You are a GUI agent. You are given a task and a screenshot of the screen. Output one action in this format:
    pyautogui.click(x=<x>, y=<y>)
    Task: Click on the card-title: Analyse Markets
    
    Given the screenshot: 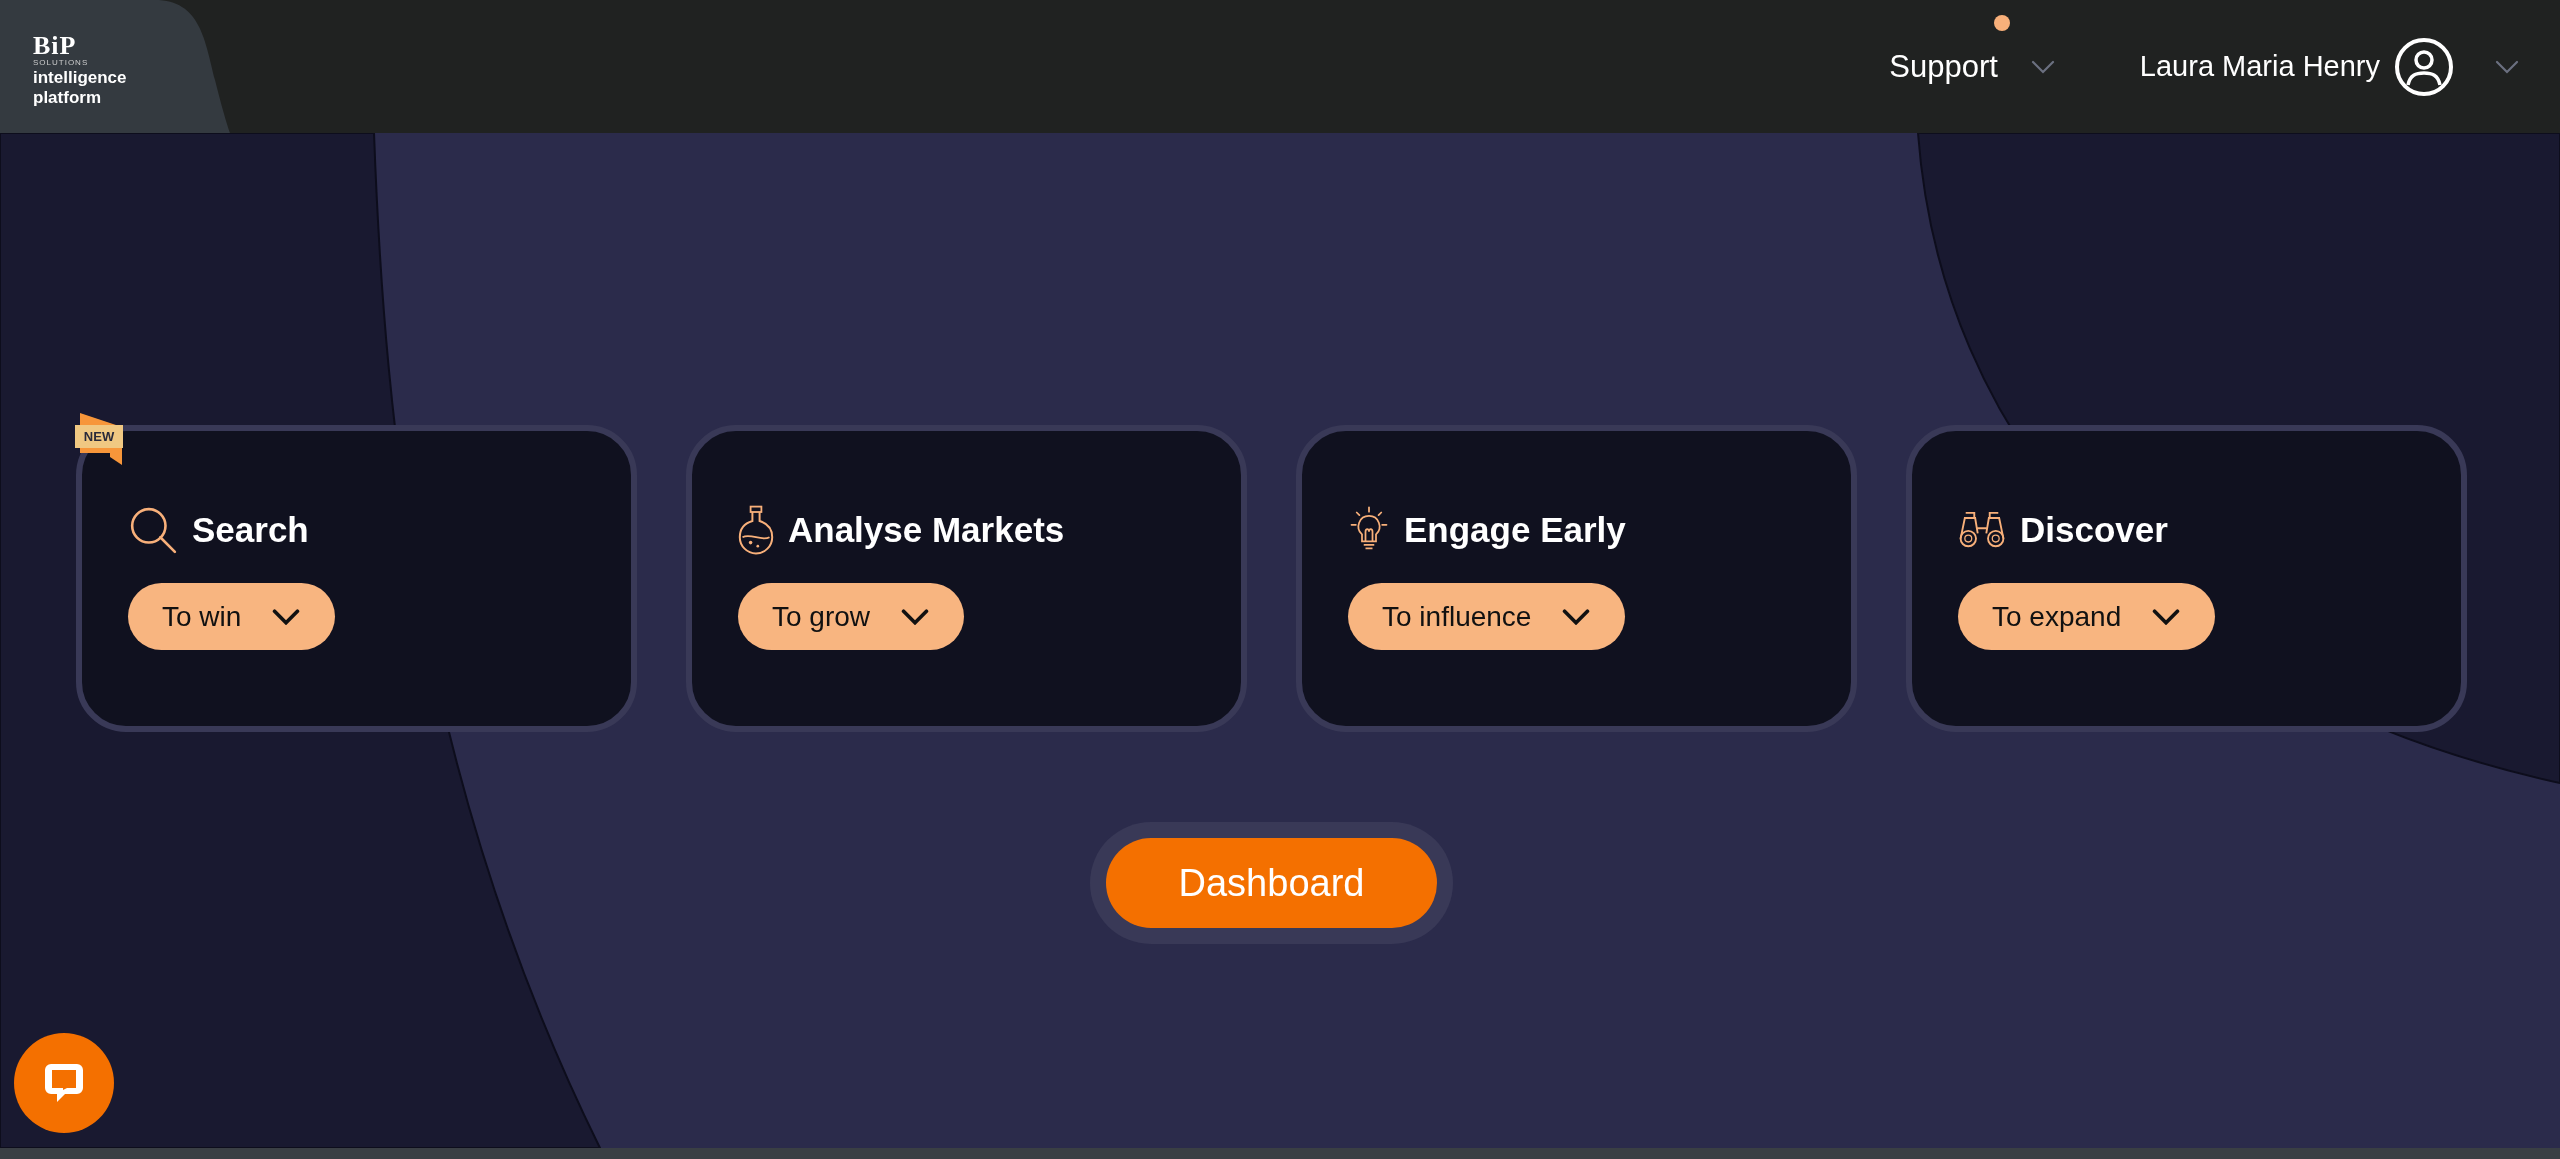 What is the action you would take?
    pyautogui.click(x=926, y=530)
    